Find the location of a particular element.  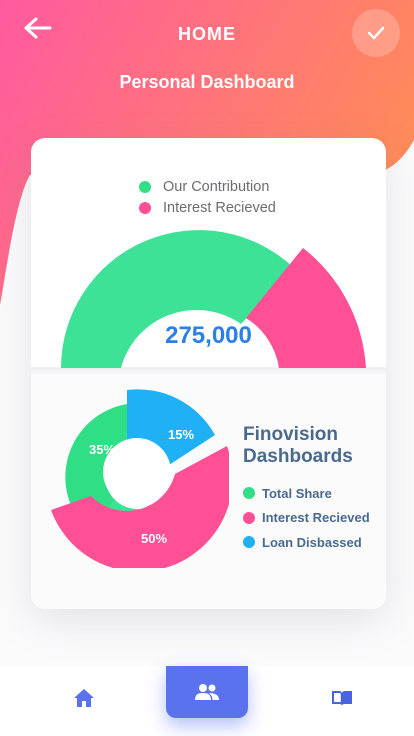

legend-dot-blue is located at coordinates (249, 542).